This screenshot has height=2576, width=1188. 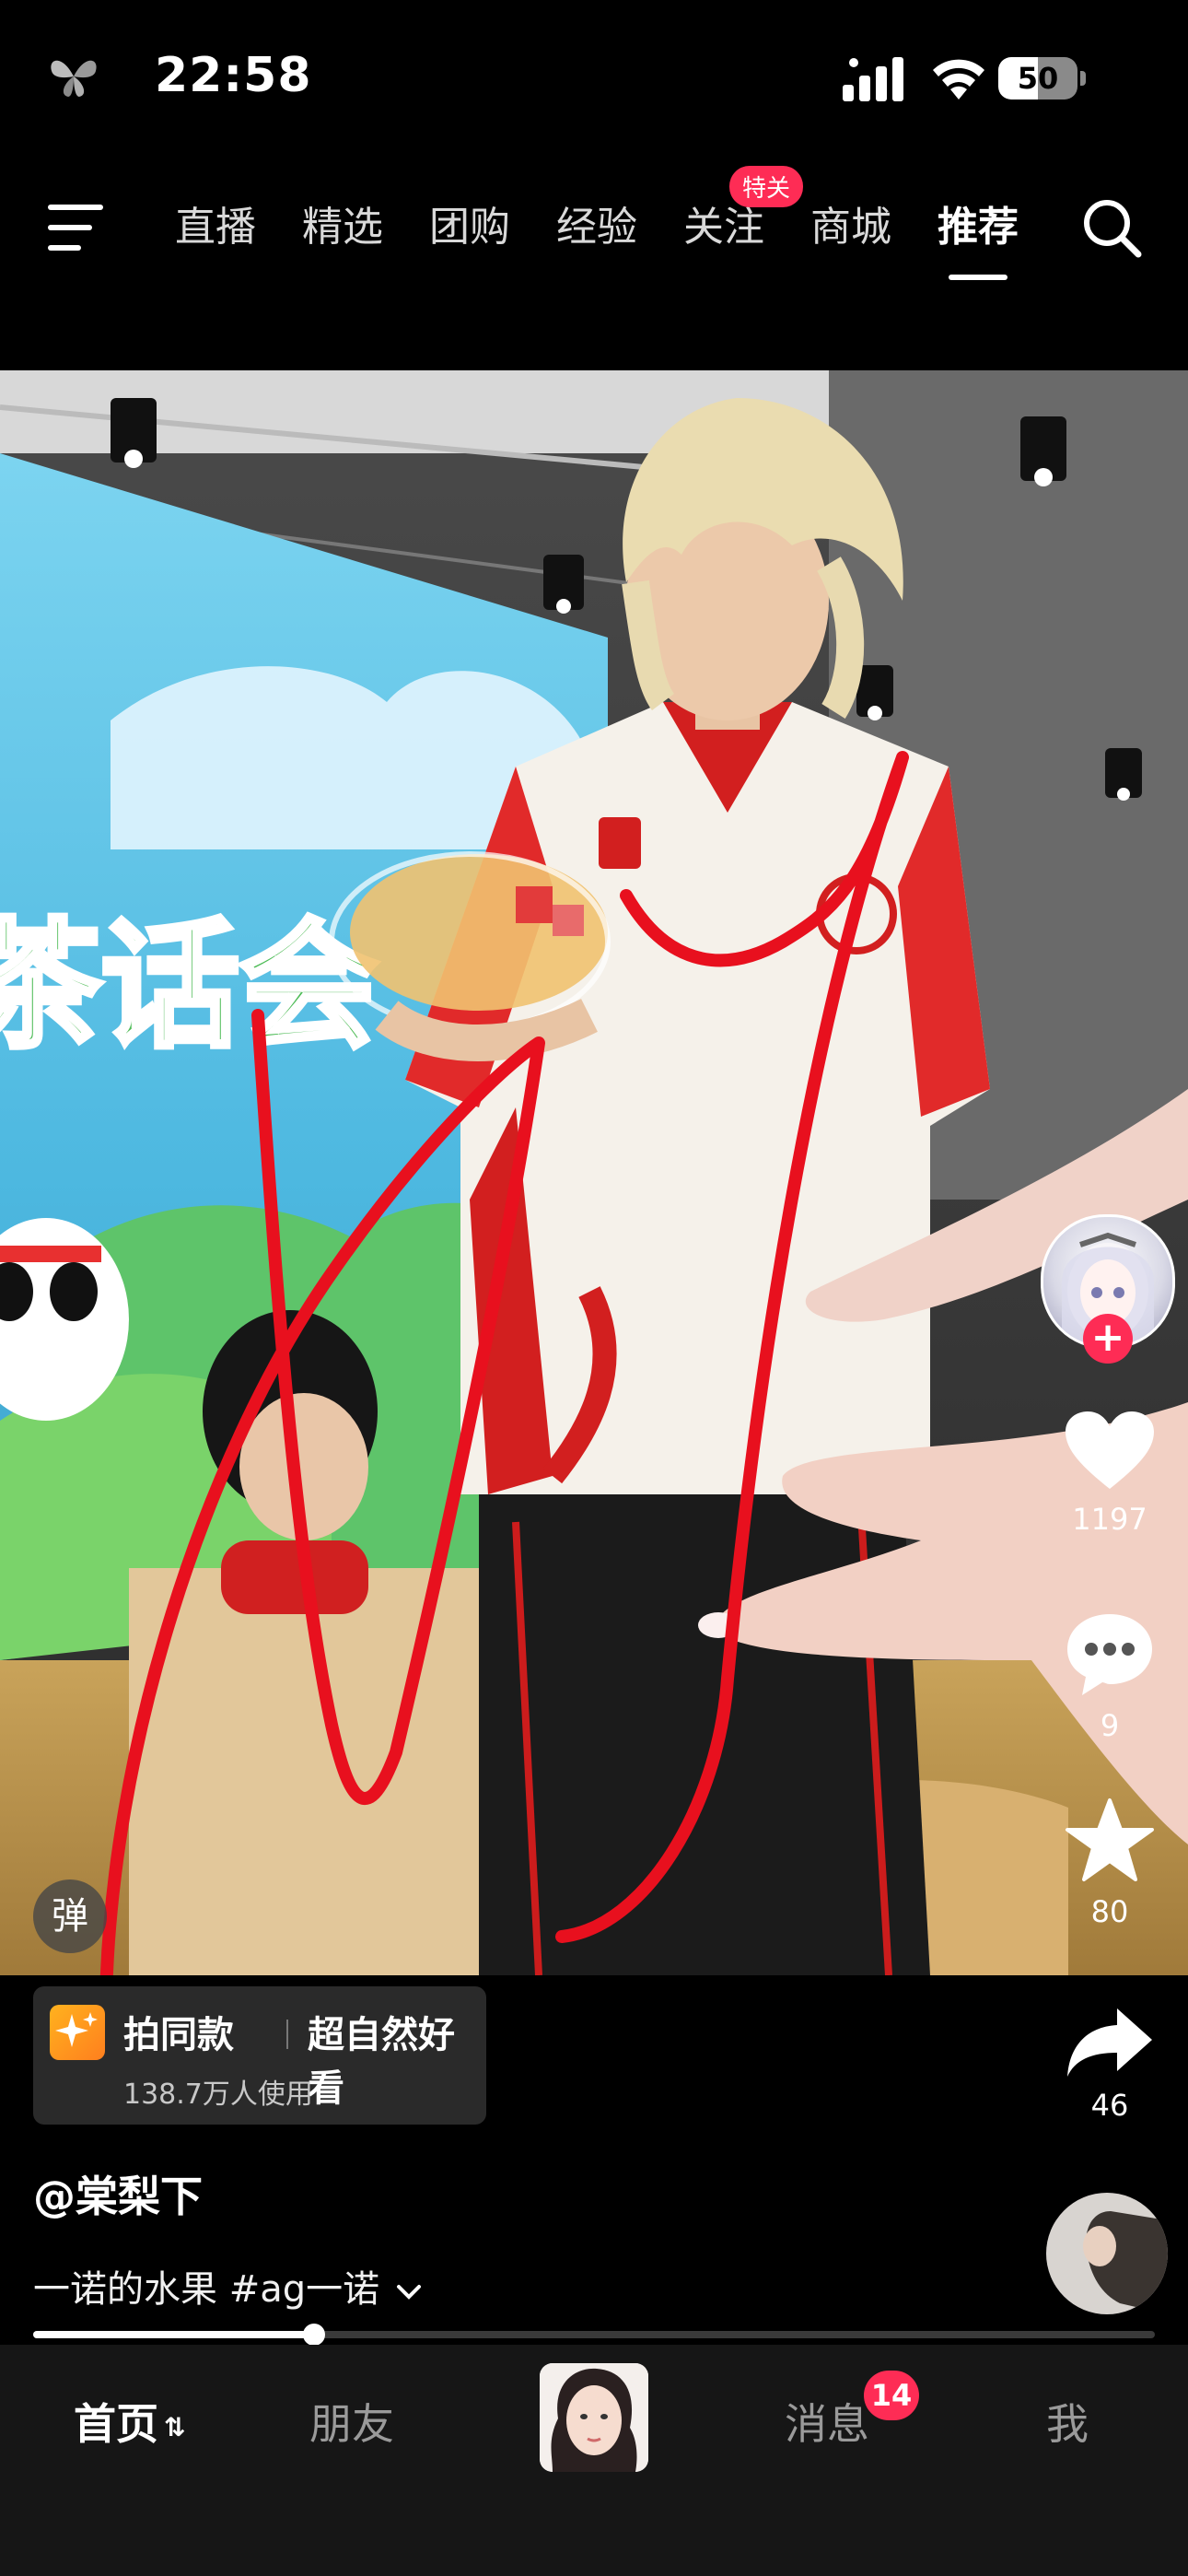 I want to click on favorite-count: 80, so click(x=1109, y=1912).